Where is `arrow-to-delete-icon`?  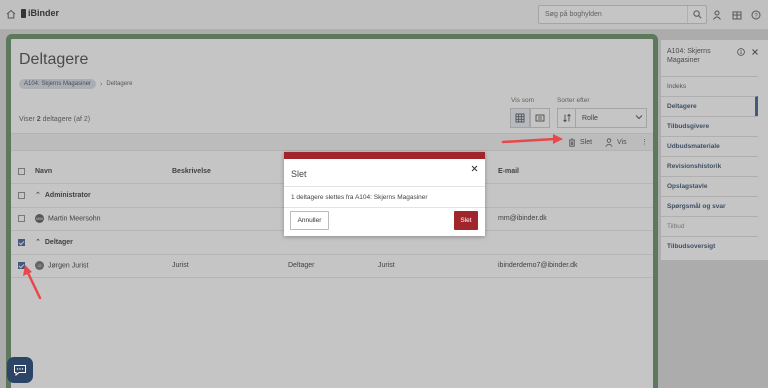 arrow-to-delete-icon is located at coordinates (532, 139).